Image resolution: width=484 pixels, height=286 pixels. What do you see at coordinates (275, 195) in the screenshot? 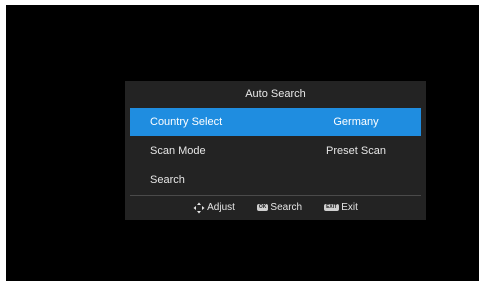
I see `footer-divider` at bounding box center [275, 195].